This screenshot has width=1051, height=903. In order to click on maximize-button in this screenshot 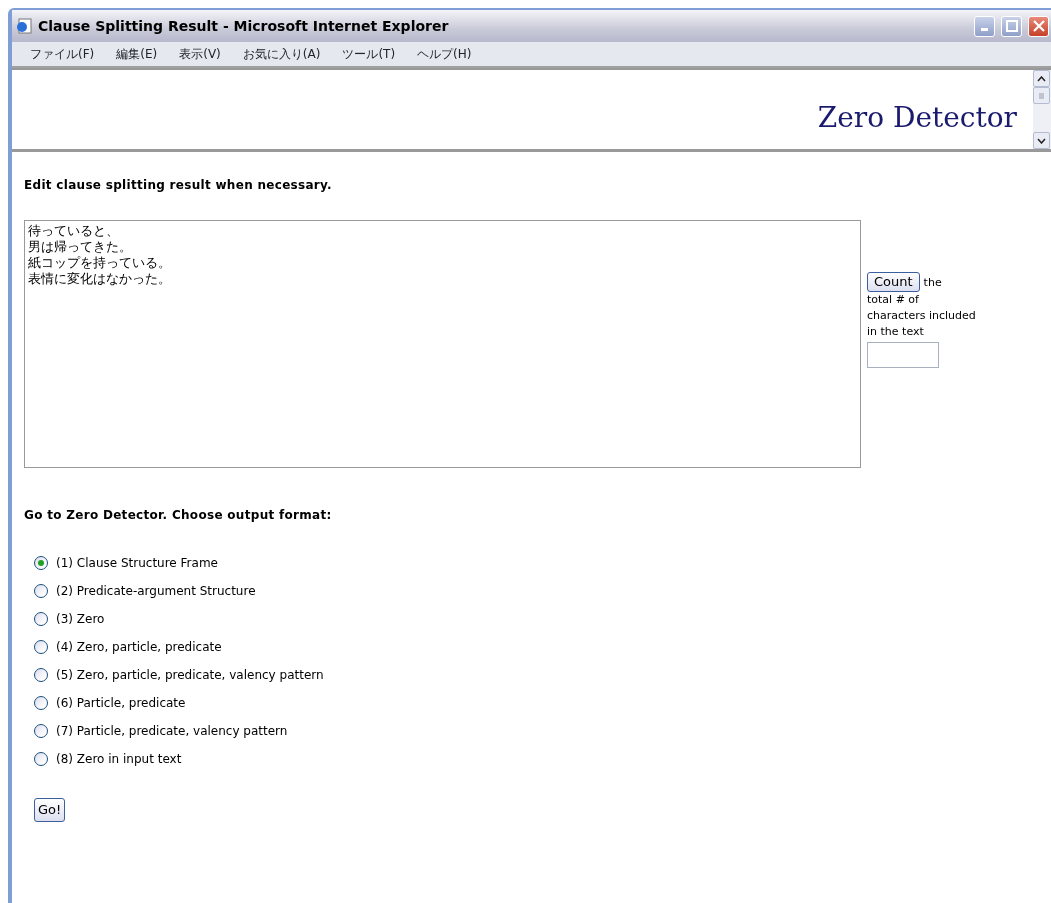, I will do `click(1011, 26)`.